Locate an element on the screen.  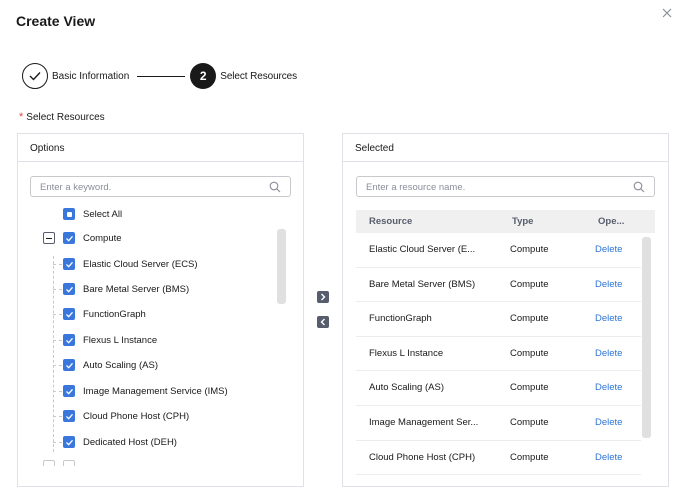
tree-item-select-all: Select All is located at coordinates (92, 214).